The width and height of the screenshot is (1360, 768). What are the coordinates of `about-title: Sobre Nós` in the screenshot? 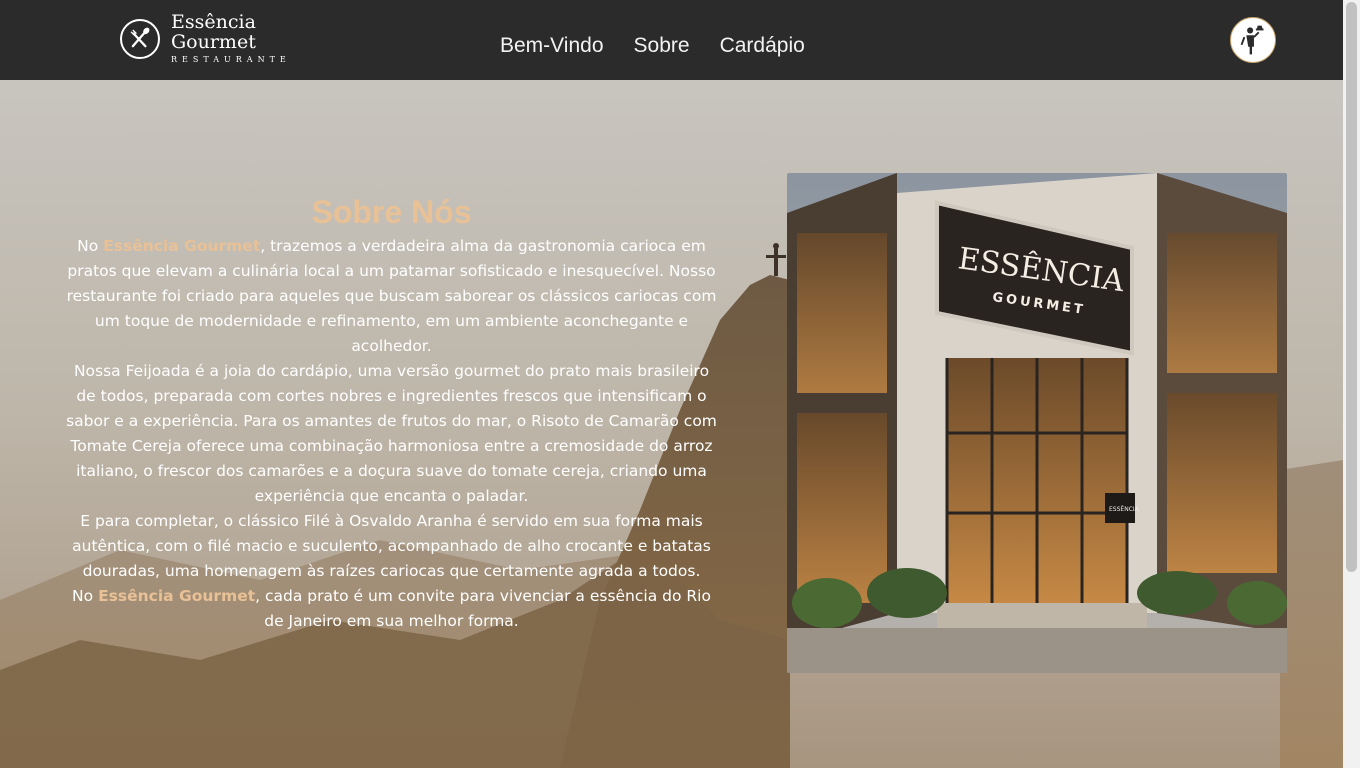 It's located at (391, 212).